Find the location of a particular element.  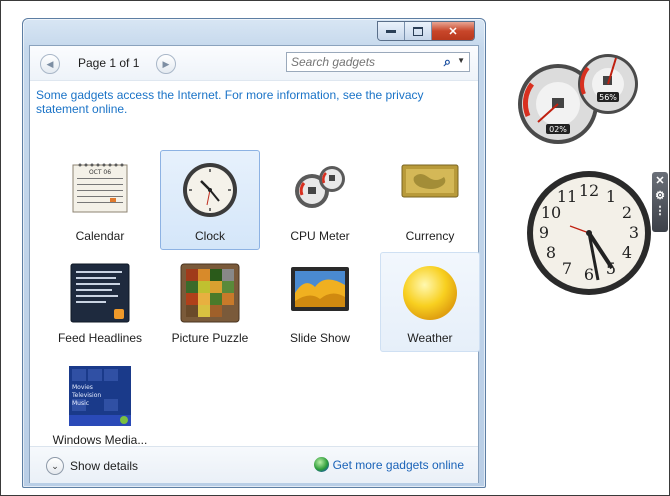

gadget-options-button: ⚙ is located at coordinates (660, 196).